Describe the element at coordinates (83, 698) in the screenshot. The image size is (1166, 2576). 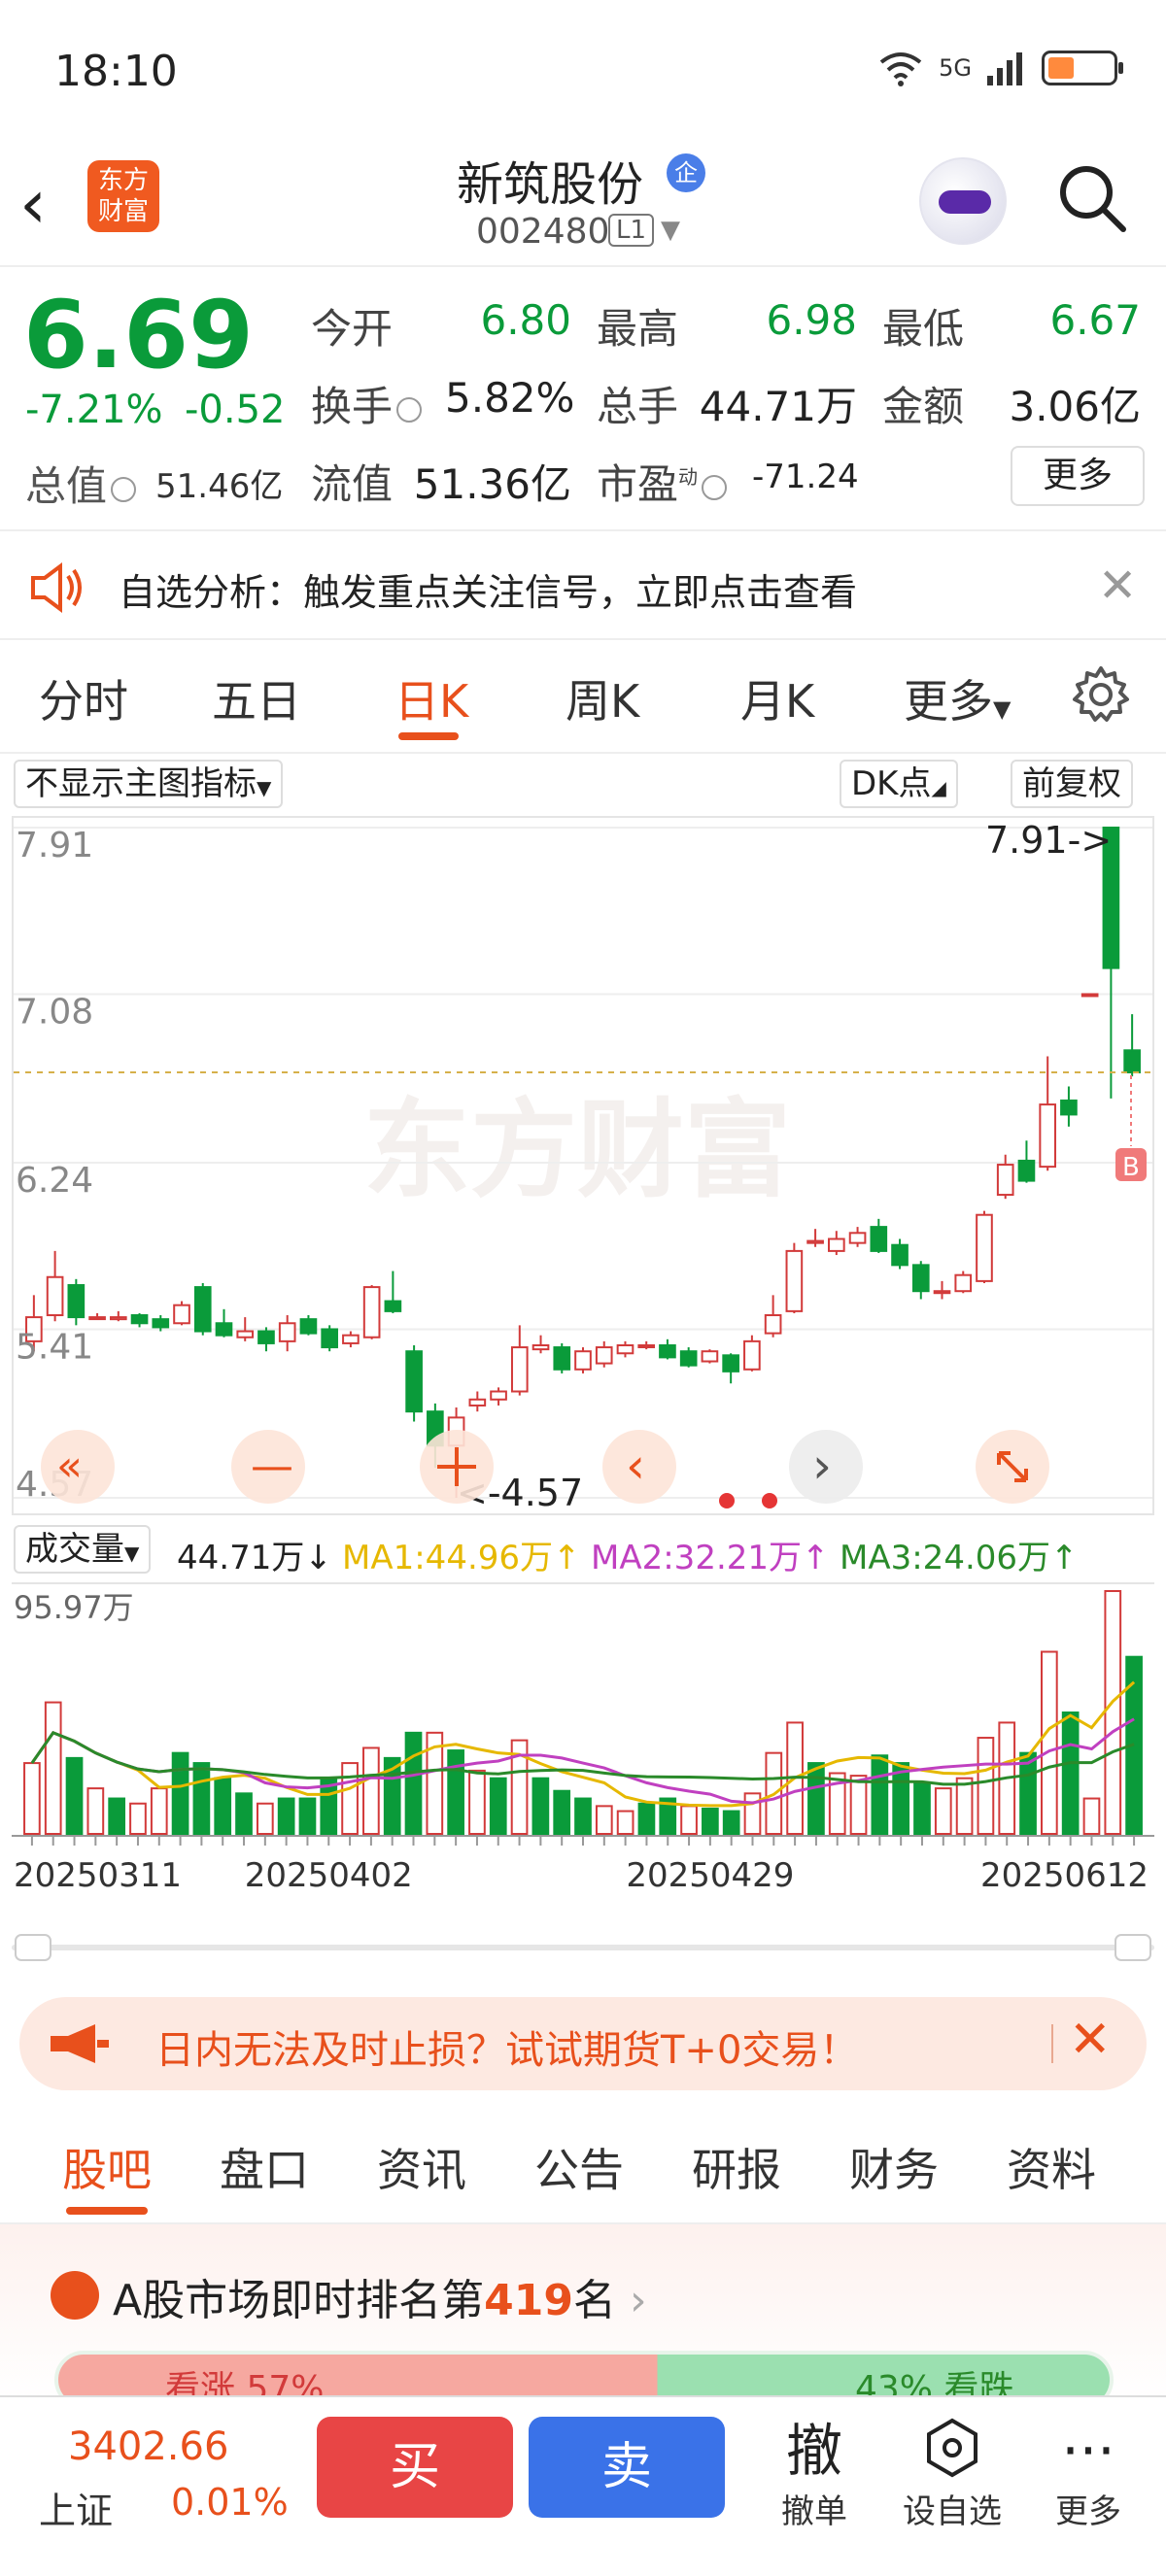
I see `tab-intraday: 分时` at that location.